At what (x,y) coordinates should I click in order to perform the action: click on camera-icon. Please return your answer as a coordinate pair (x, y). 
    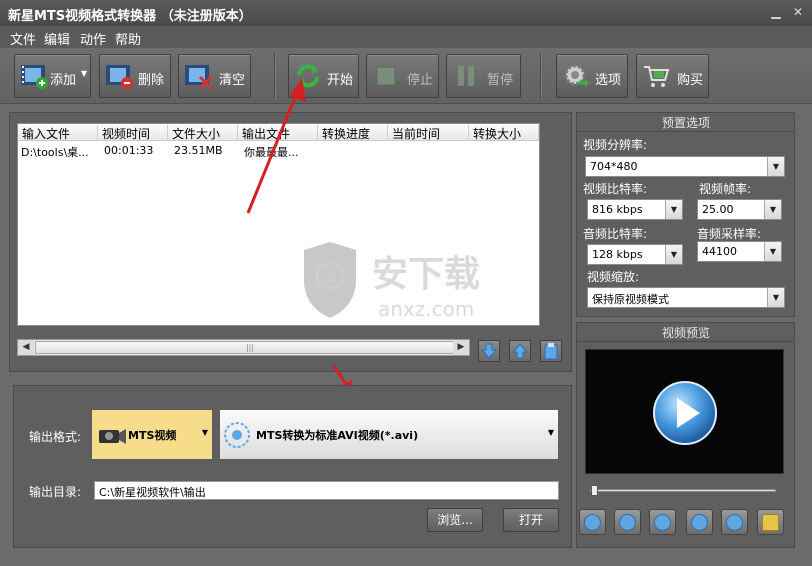
    Looking at the image, I should click on (734, 522).